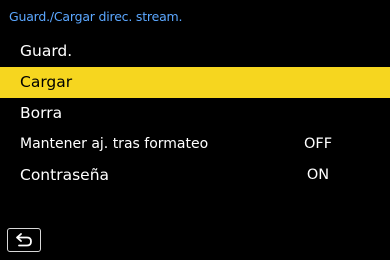 This screenshot has width=390, height=260. What do you see at coordinates (65, 175) in the screenshot?
I see `menu-item-label: Contraseña` at bounding box center [65, 175].